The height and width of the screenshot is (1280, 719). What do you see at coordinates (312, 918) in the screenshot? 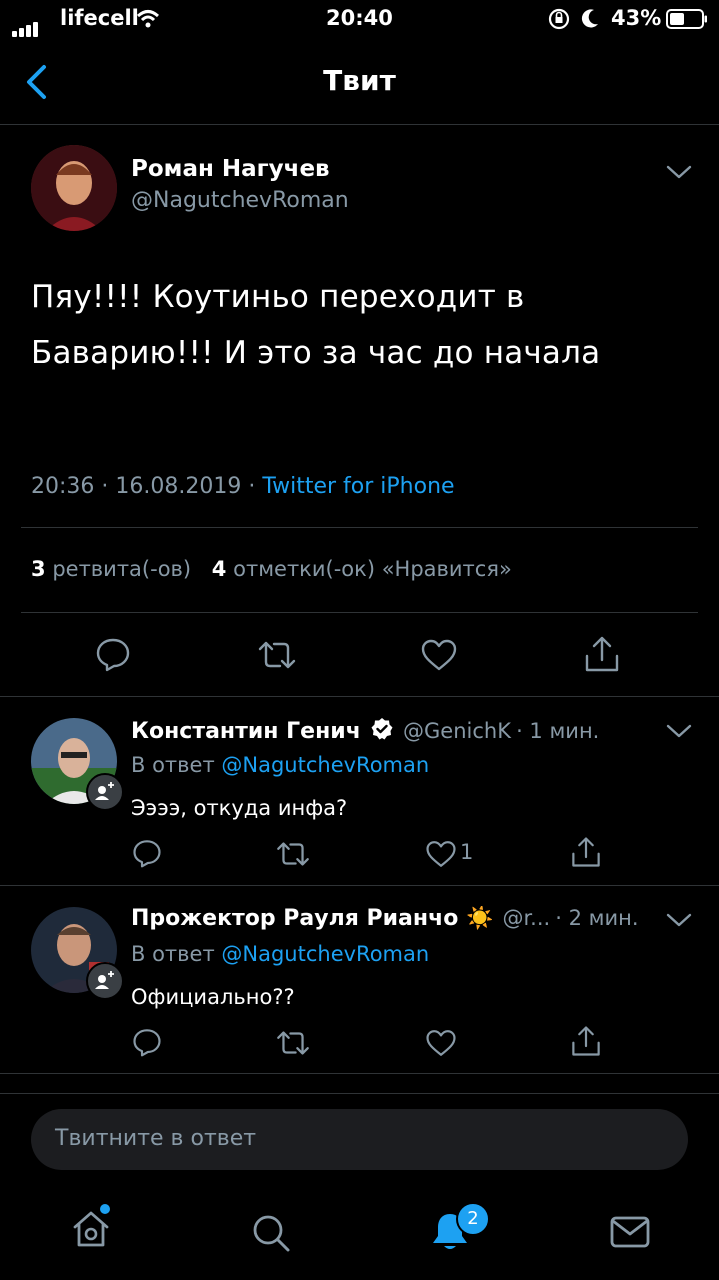
I see `reply-author-name: Прожектор Рауля Рианчо ☀️` at bounding box center [312, 918].